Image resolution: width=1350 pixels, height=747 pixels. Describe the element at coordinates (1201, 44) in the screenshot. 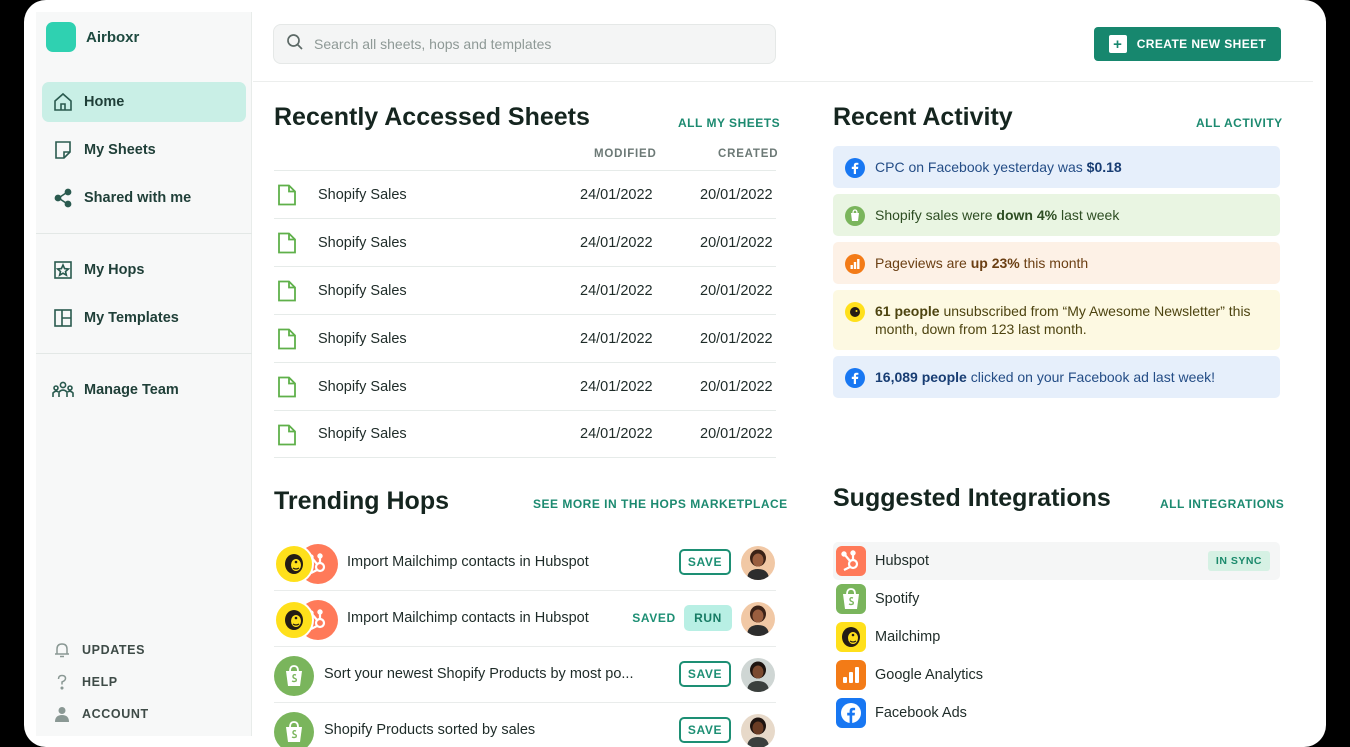

I see `create-new-sheet-label: CREATE NEW SHEET` at that location.